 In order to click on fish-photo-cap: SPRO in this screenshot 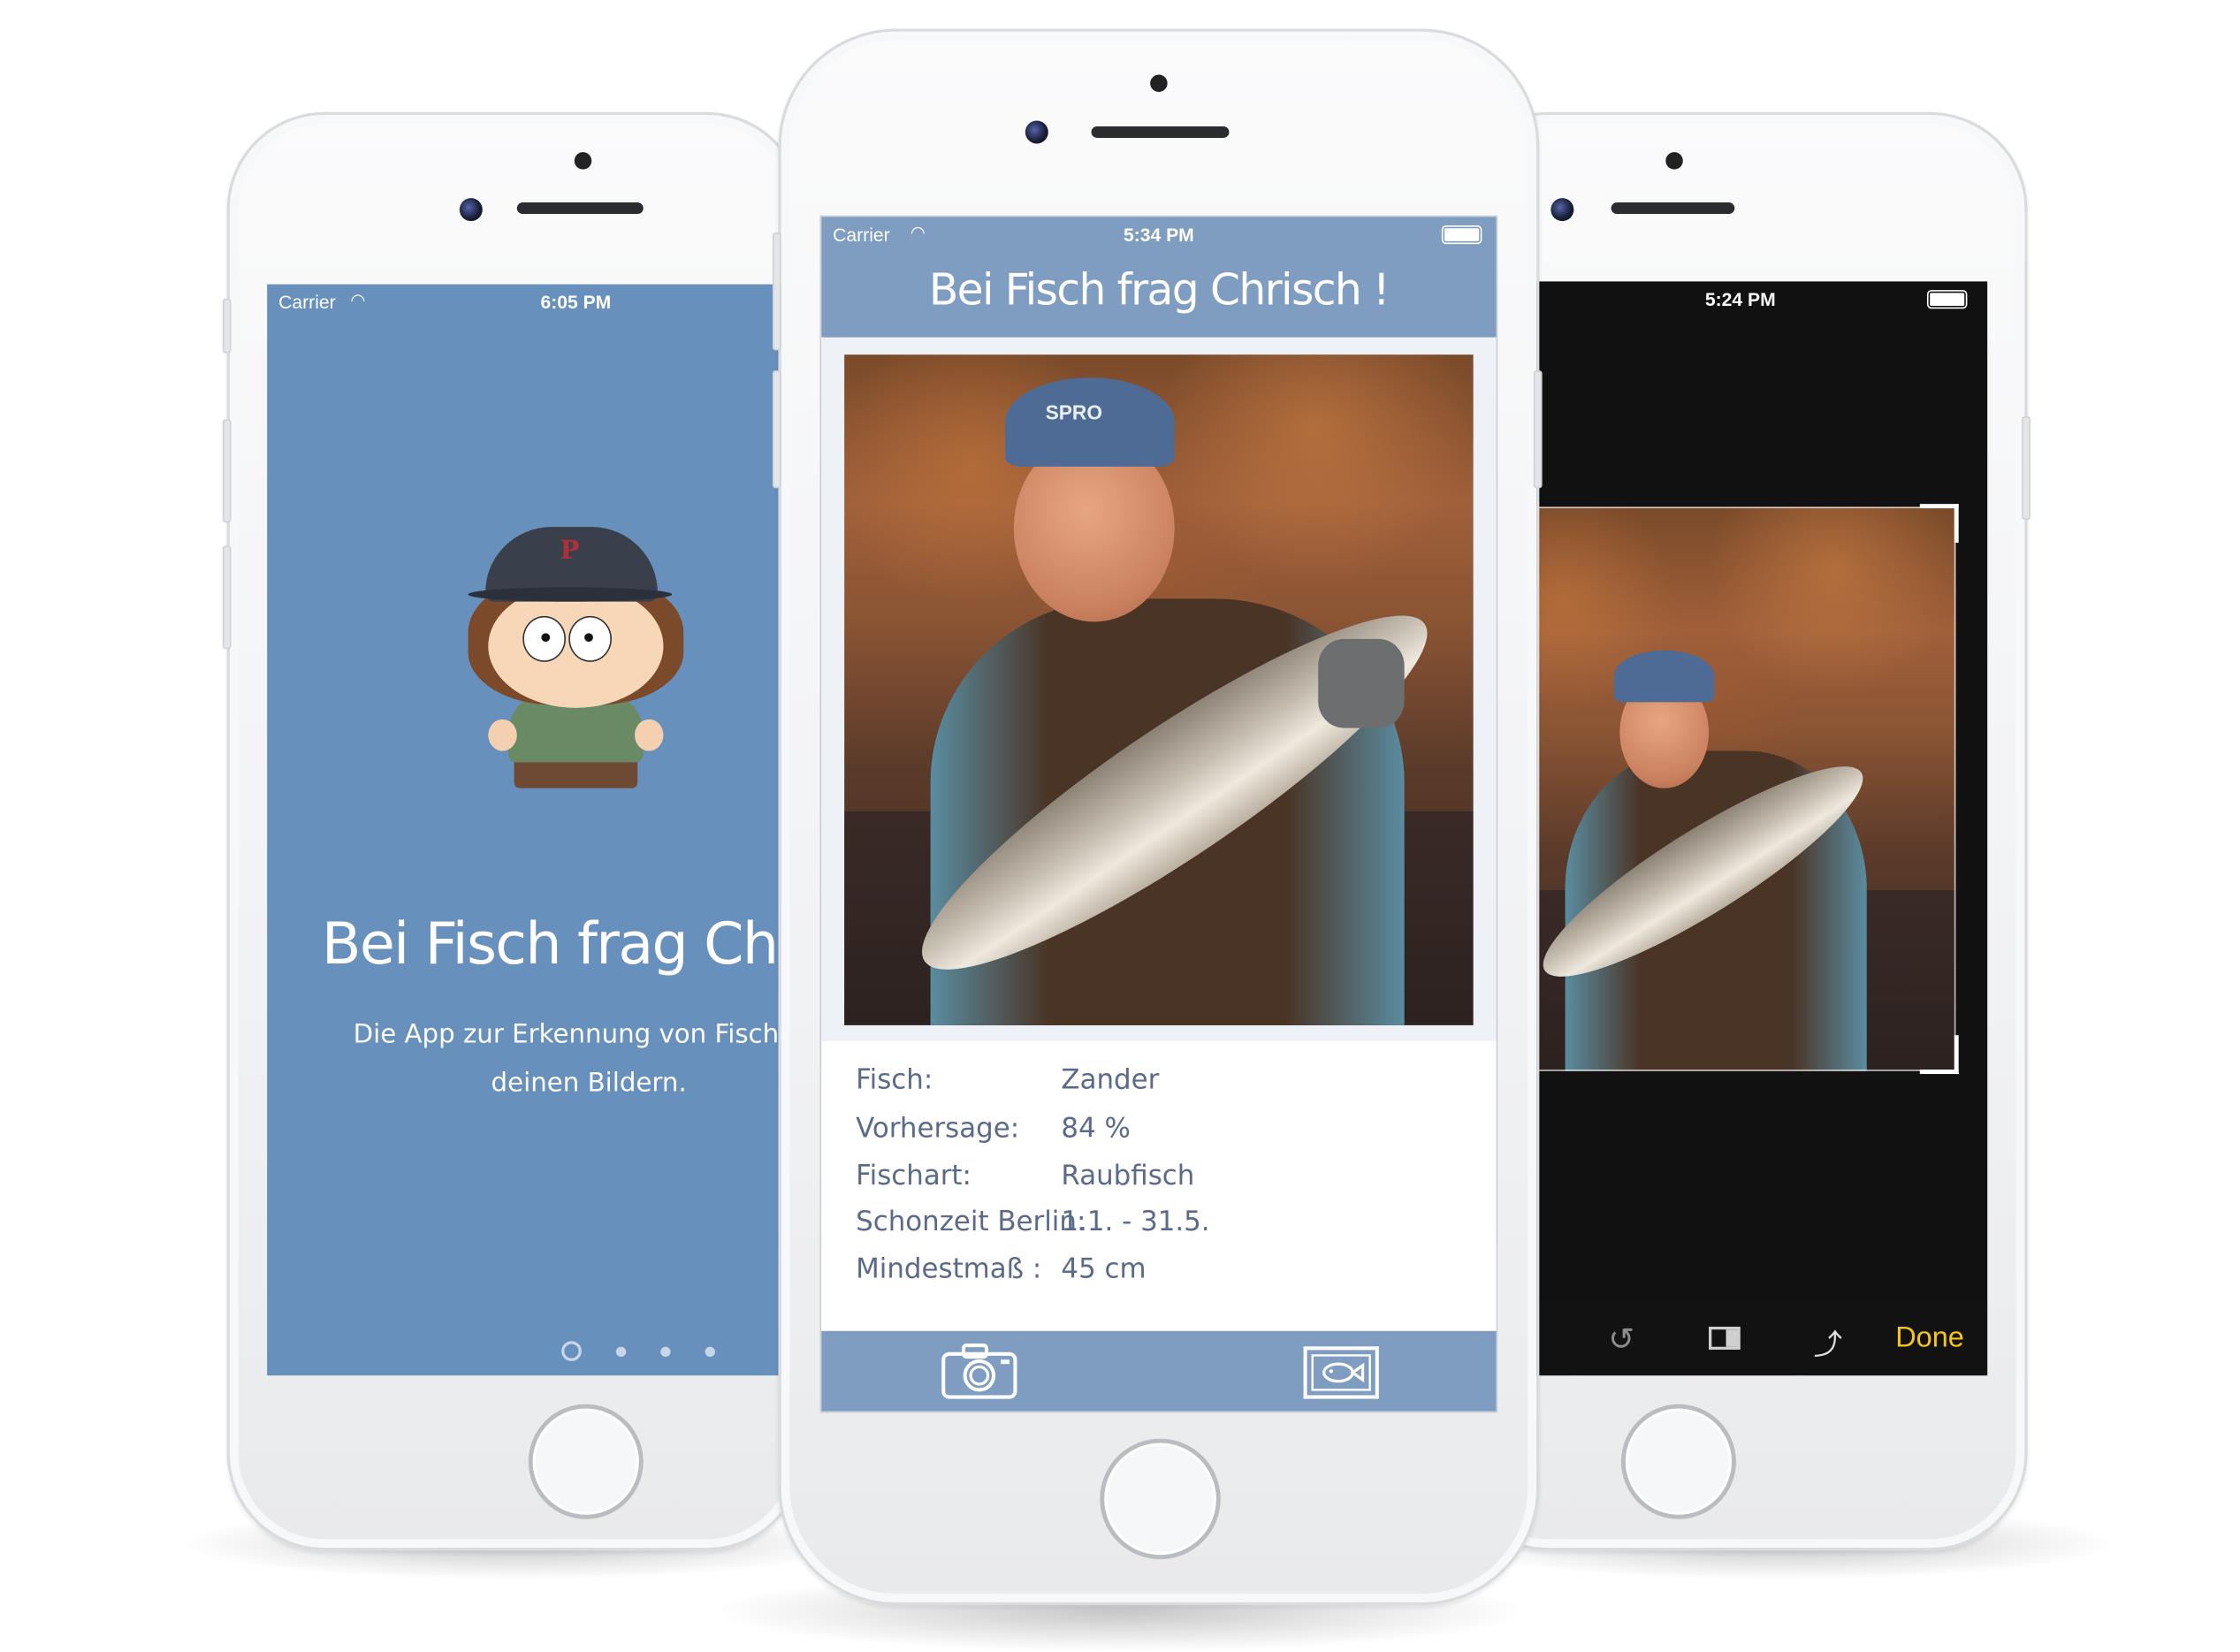, I will do `click(1090, 422)`.